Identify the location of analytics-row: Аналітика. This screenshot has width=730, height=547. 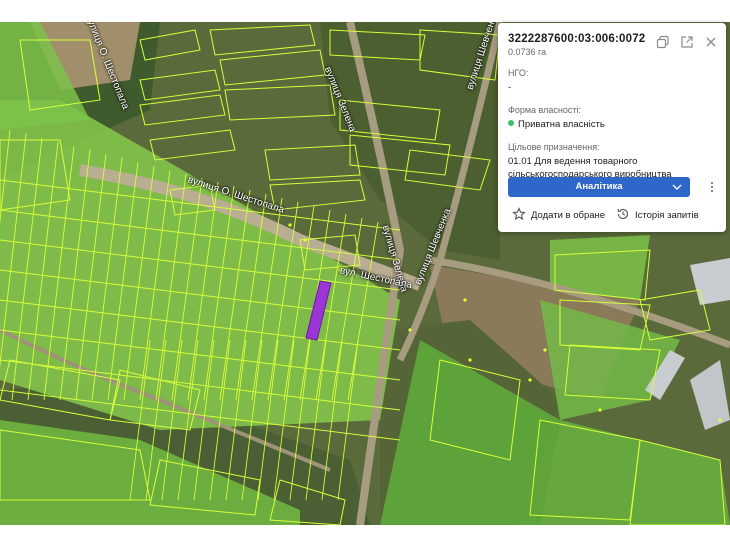
(612, 187).